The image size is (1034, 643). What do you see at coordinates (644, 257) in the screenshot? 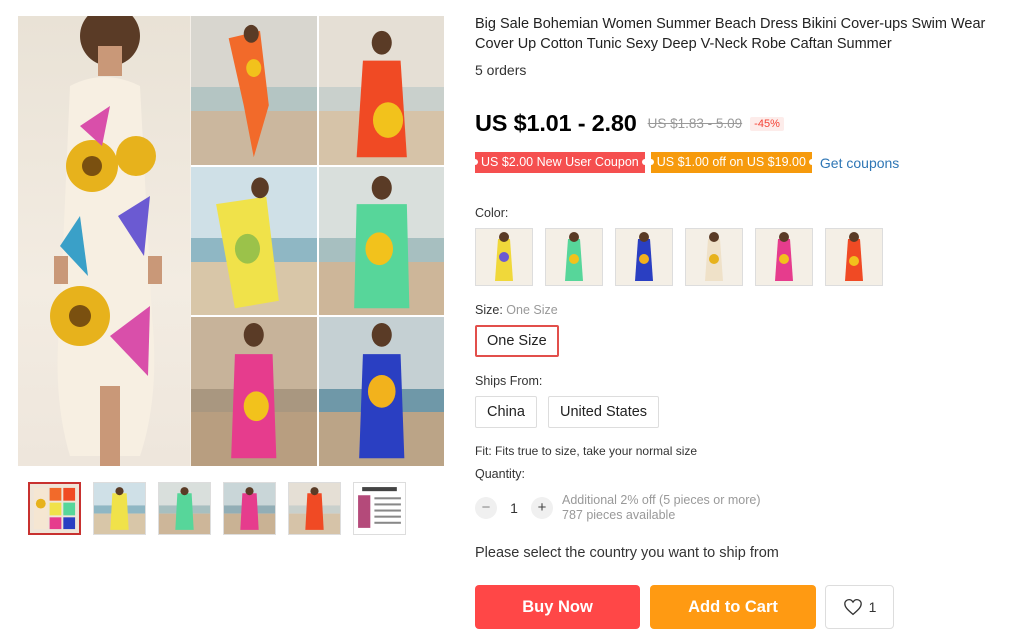
I see `color-option-blue` at bounding box center [644, 257].